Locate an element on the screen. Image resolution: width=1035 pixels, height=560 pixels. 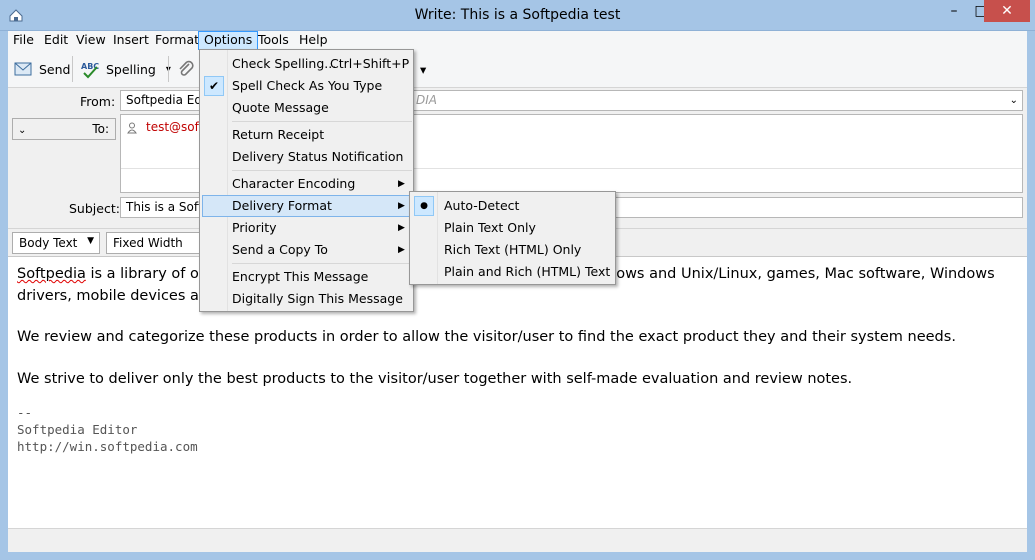
menu-help: Help is located at coordinates (313, 40).